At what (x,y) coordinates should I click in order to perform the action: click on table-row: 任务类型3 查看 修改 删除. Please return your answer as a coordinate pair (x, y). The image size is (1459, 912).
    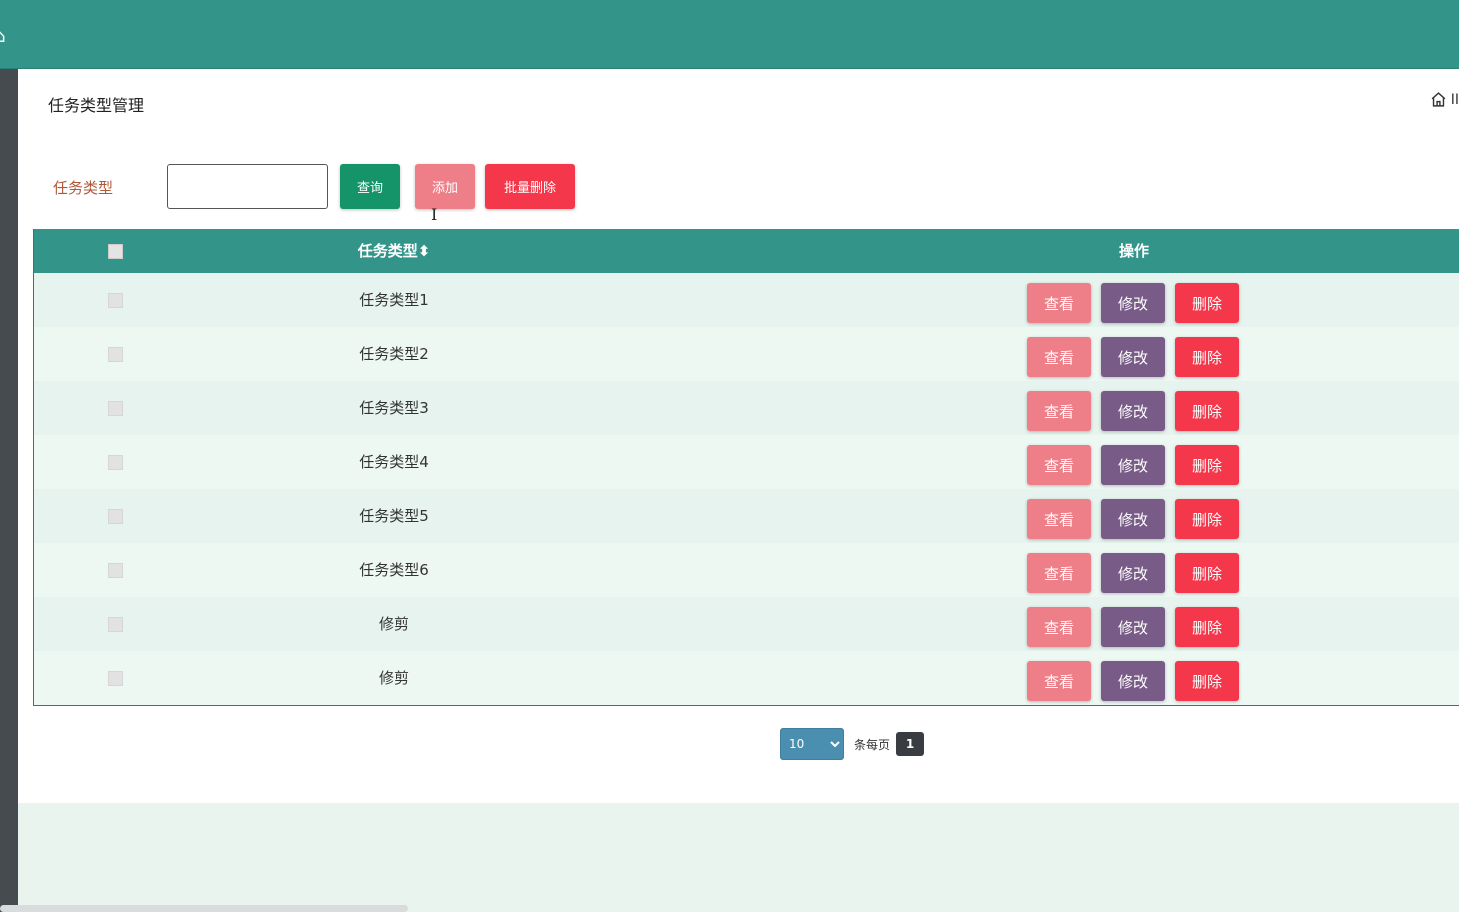
    Looking at the image, I should click on (746, 408).